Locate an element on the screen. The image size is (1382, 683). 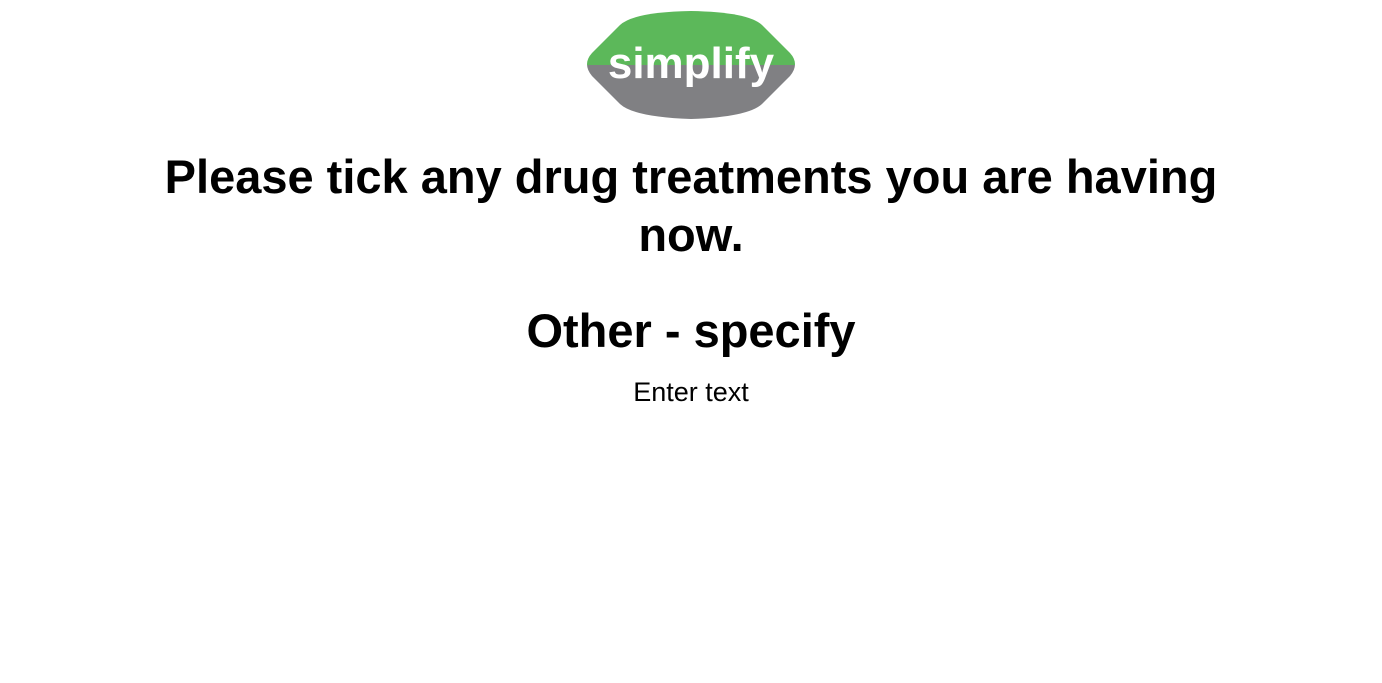
logo-text: simplify is located at coordinates (691, 63).